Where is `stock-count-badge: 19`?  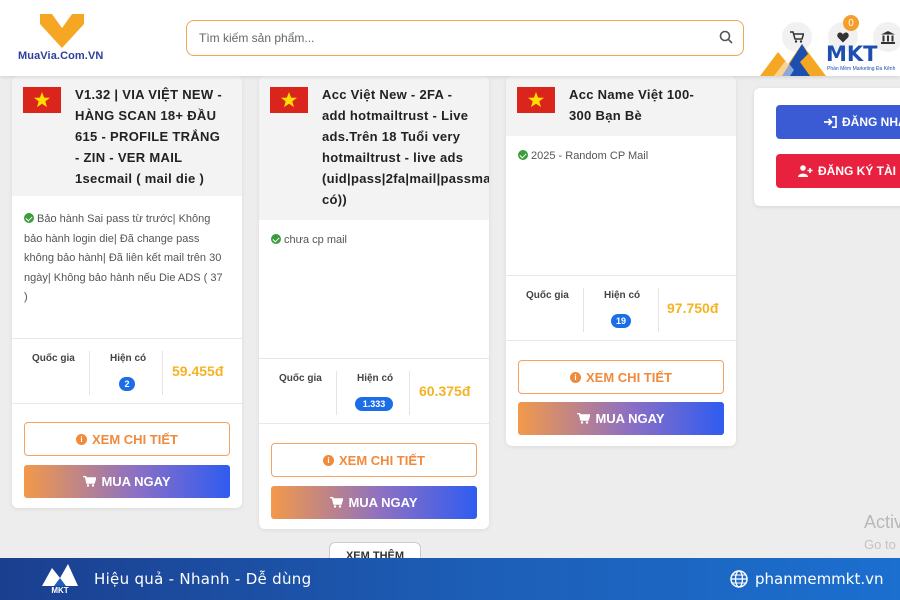
stock-count-badge: 19 is located at coordinates (621, 321).